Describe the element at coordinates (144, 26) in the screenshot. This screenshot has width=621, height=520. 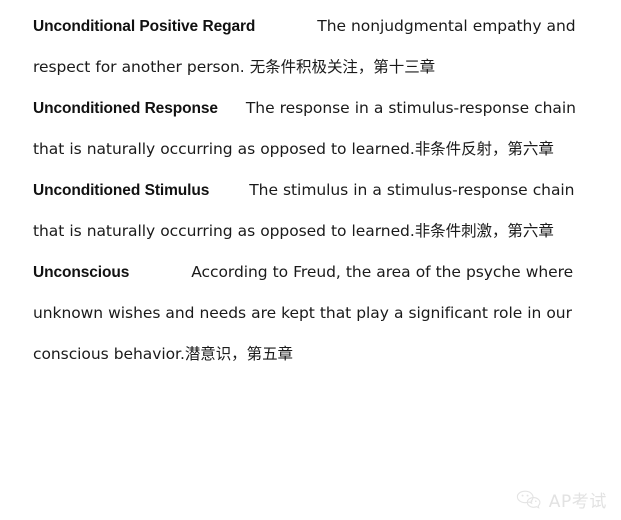
I see `glossary-term: Unconditional Positive Regard` at that location.